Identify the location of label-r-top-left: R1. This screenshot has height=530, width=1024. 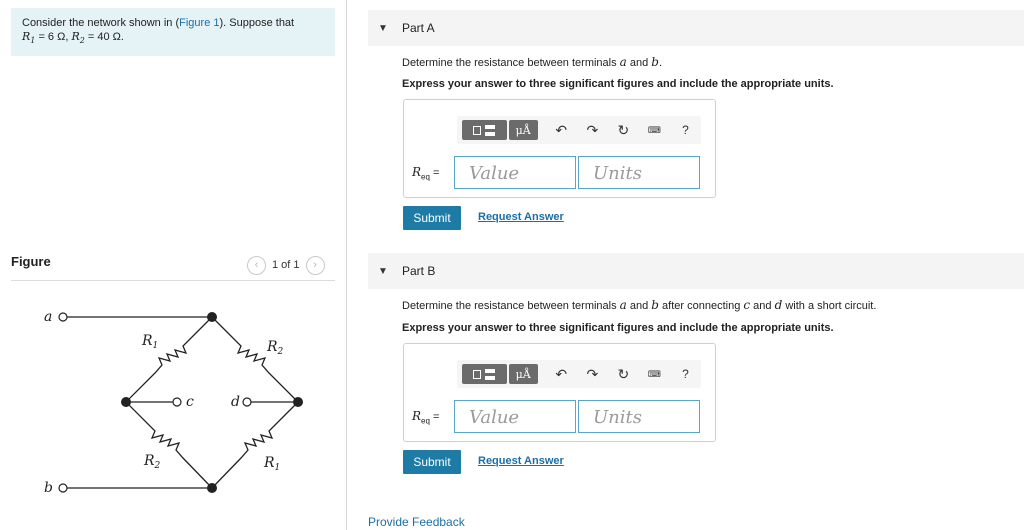
(149, 342).